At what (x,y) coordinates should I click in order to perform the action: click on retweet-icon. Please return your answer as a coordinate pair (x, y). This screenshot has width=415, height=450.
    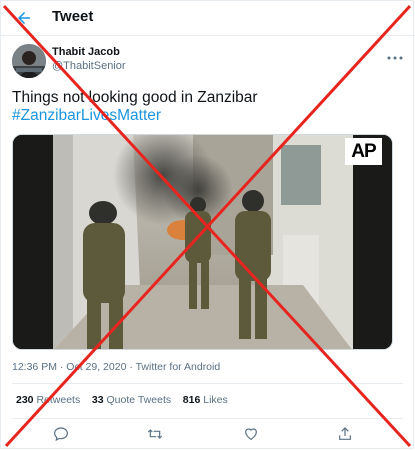
    Looking at the image, I should click on (155, 434).